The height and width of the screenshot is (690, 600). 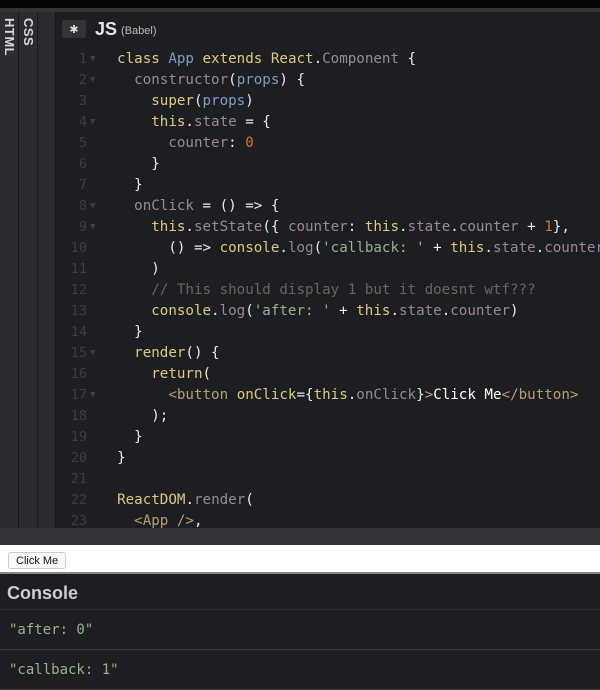 I want to click on code-text: onClick = () => {, so click(x=189, y=206).